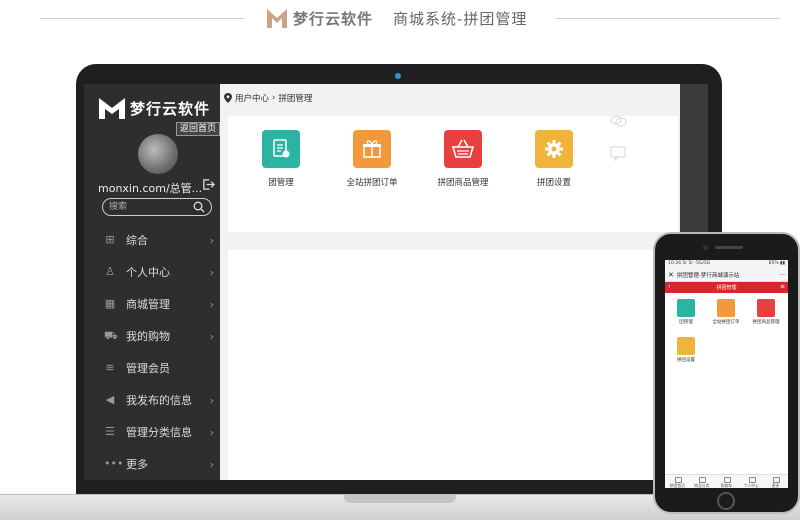  Describe the element at coordinates (702, 481) in the screenshot. I see `phone-footer-item: 商品分类` at that location.